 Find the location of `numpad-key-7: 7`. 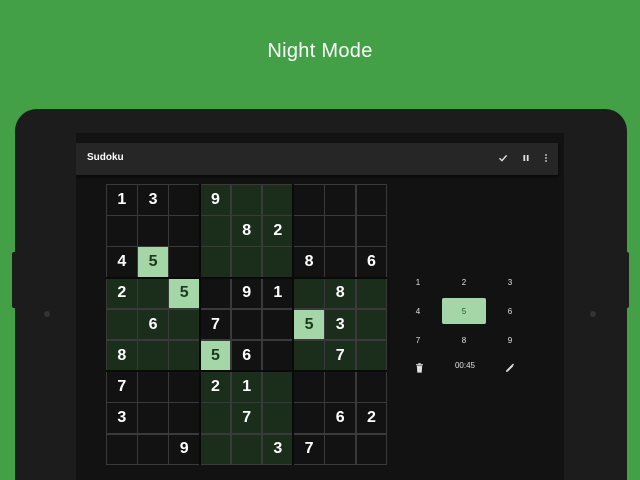

numpad-key-7: 7 is located at coordinates (418, 340).